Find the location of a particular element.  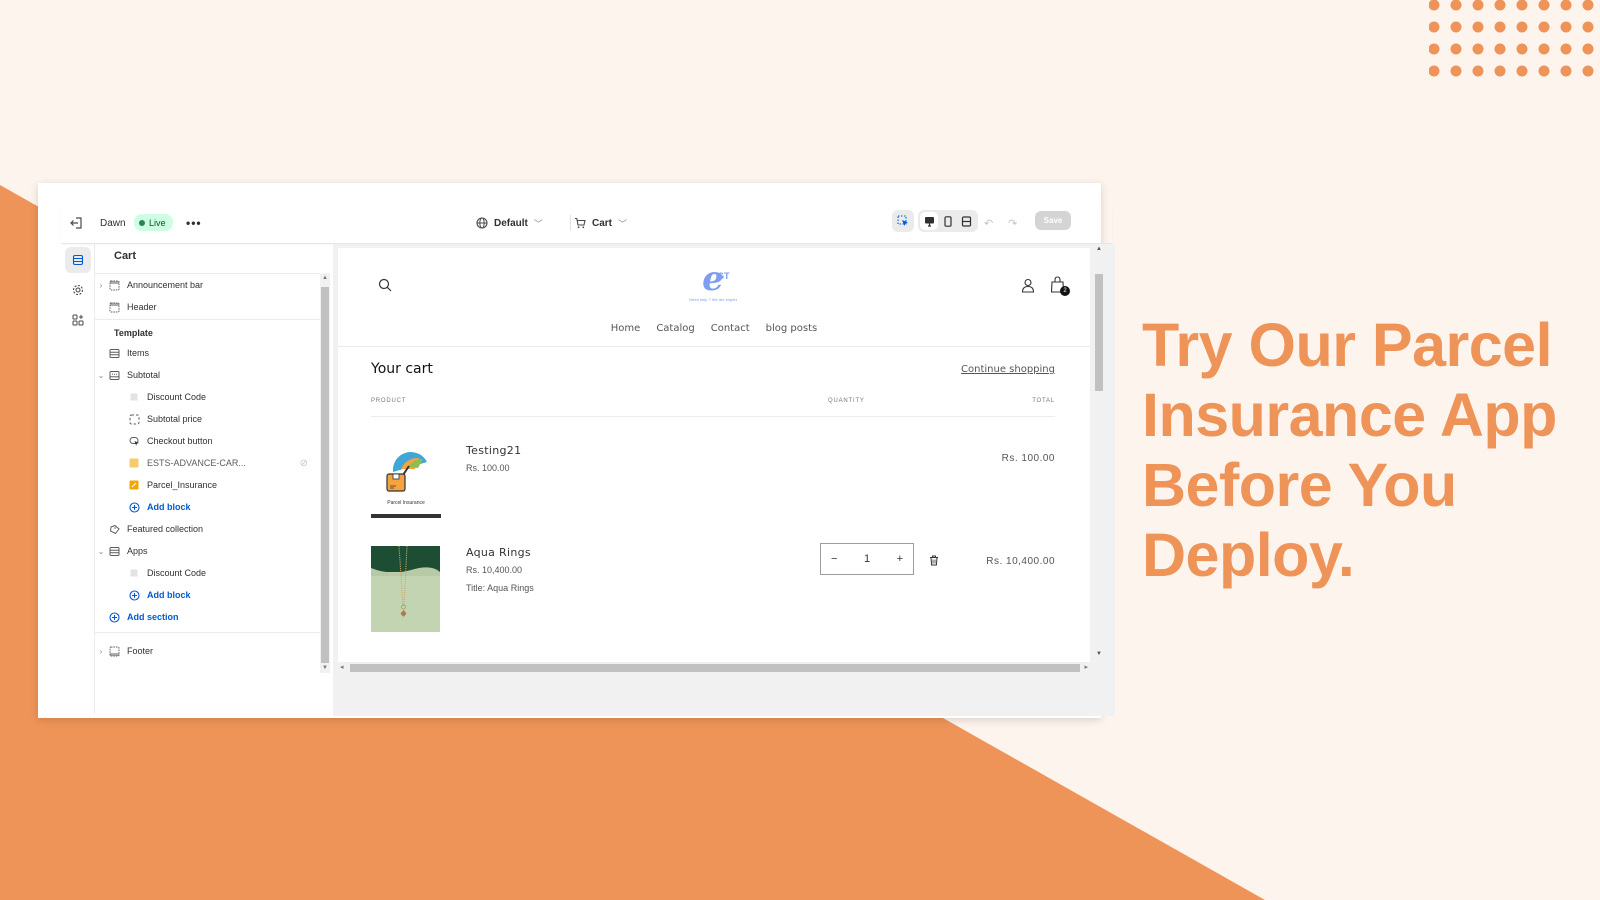

exit-button is located at coordinates (78, 223).